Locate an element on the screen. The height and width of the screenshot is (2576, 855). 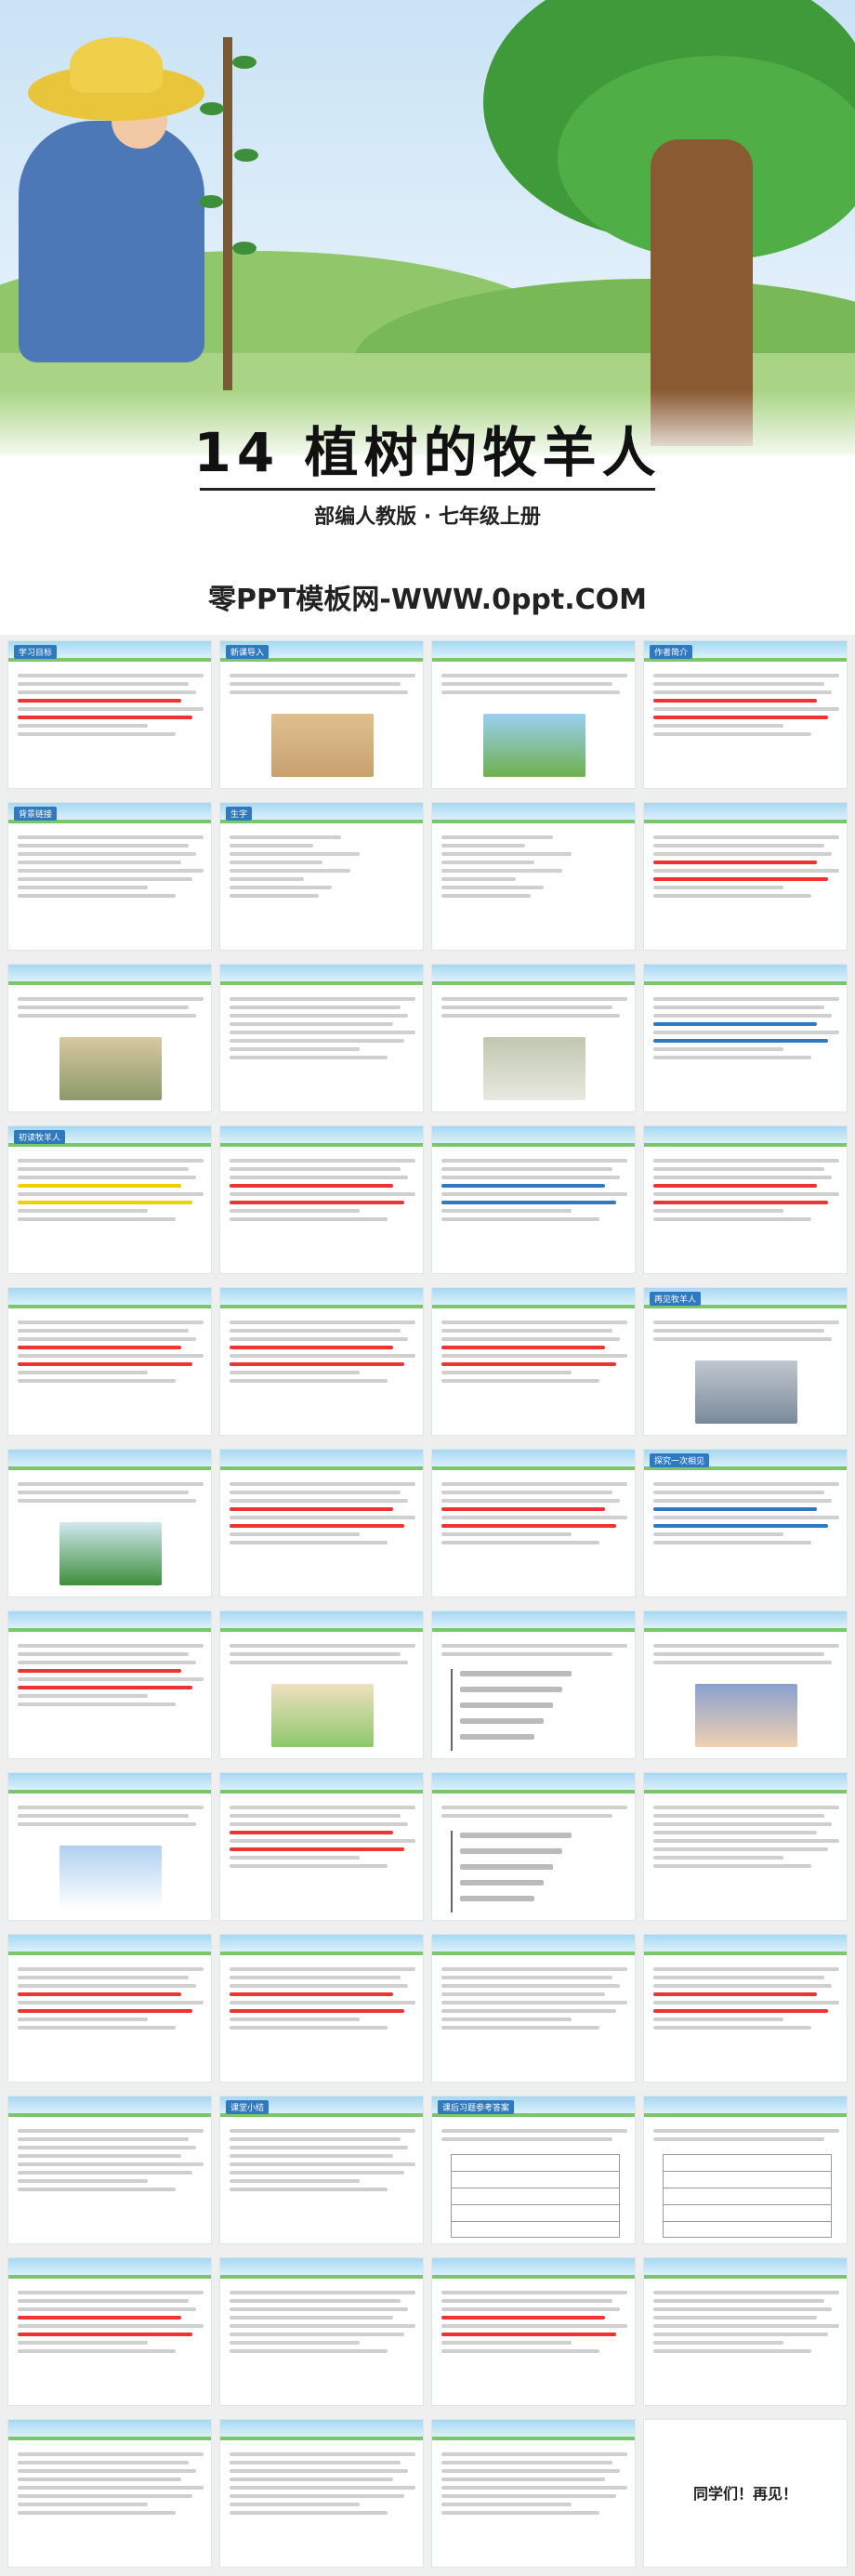
slide-header-band is located at coordinates (745, 975).